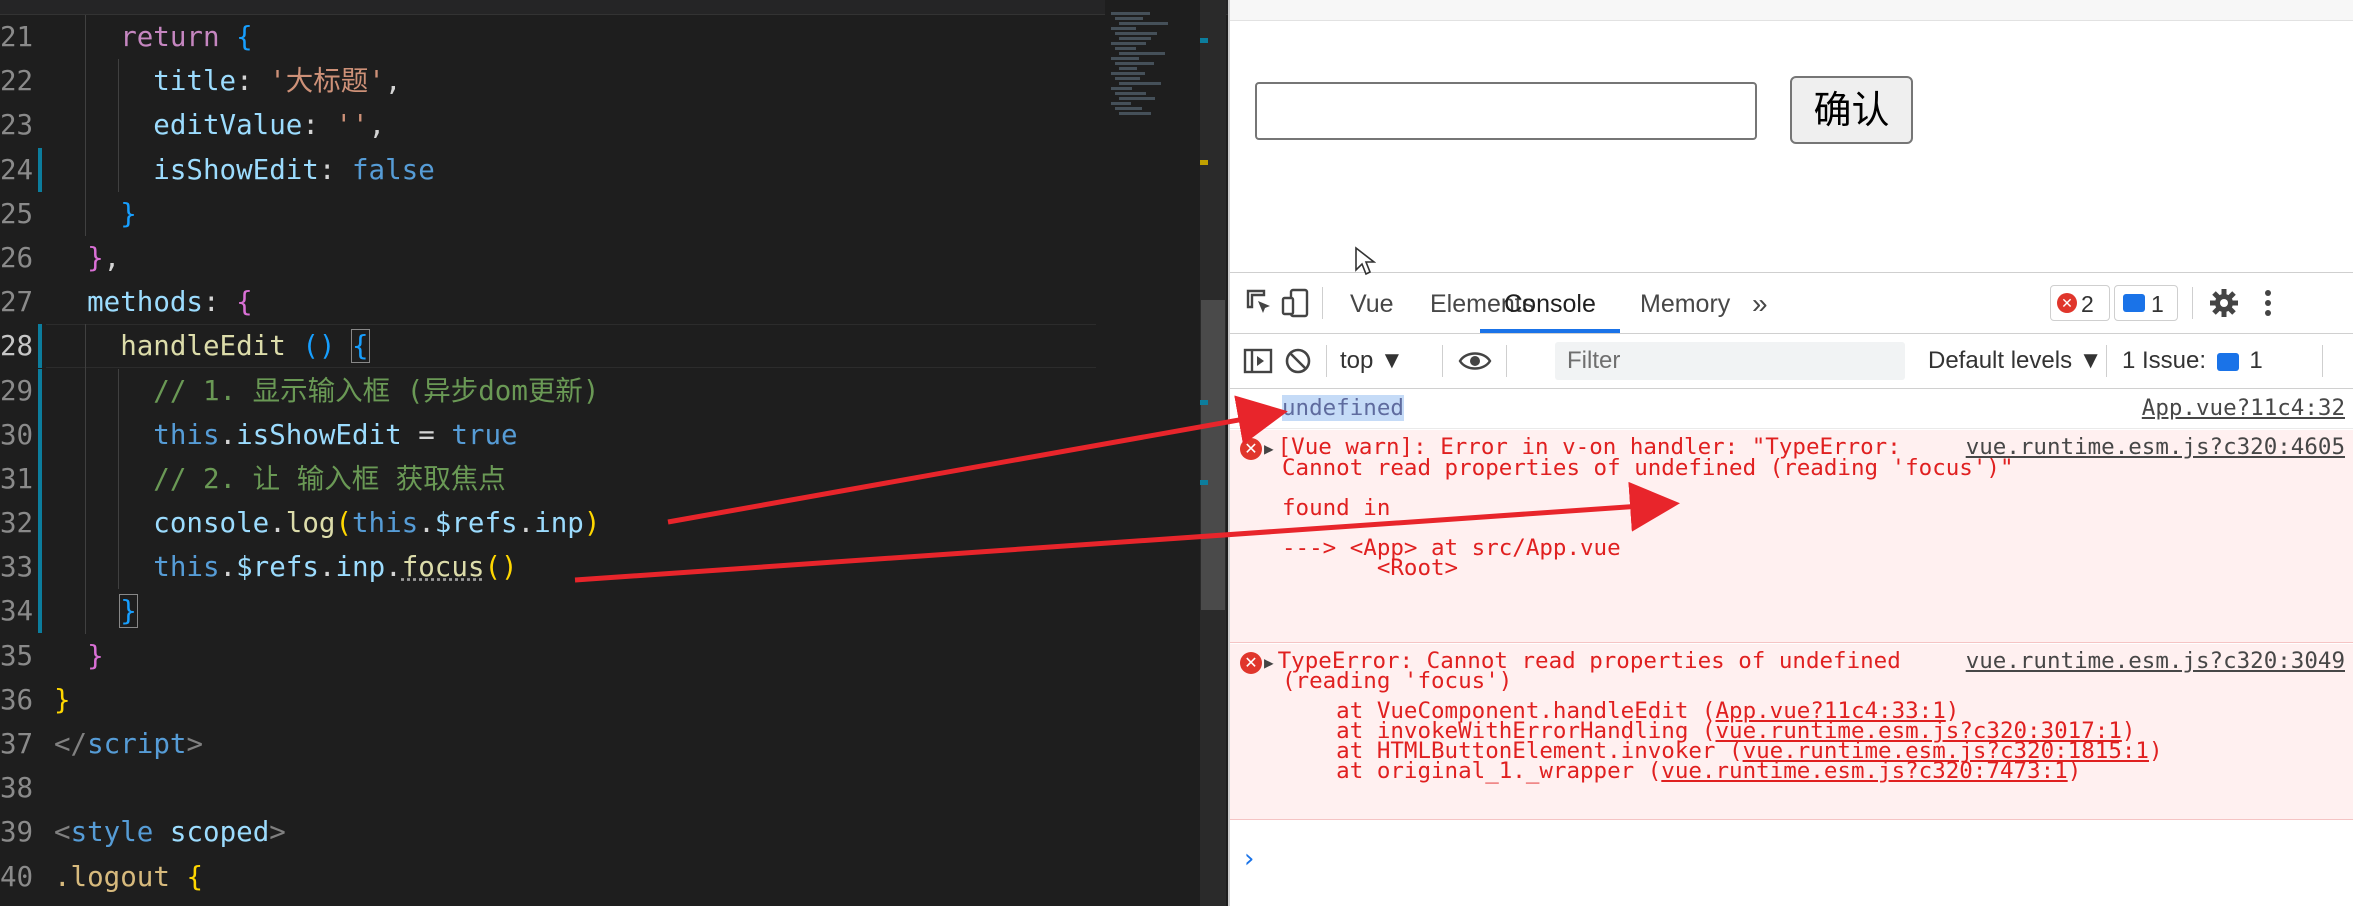  Describe the element at coordinates (1791, 409) in the screenshot. I see `console-log-message: undefined App.vue?11c4:32` at that location.